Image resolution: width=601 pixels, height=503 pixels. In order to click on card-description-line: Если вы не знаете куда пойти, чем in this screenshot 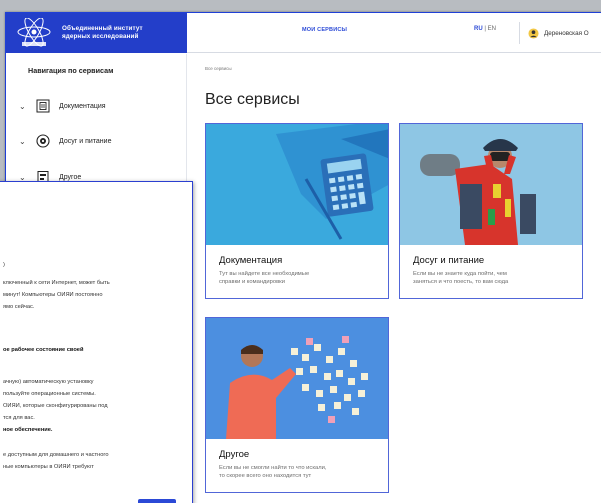, I will do `click(460, 274)`.